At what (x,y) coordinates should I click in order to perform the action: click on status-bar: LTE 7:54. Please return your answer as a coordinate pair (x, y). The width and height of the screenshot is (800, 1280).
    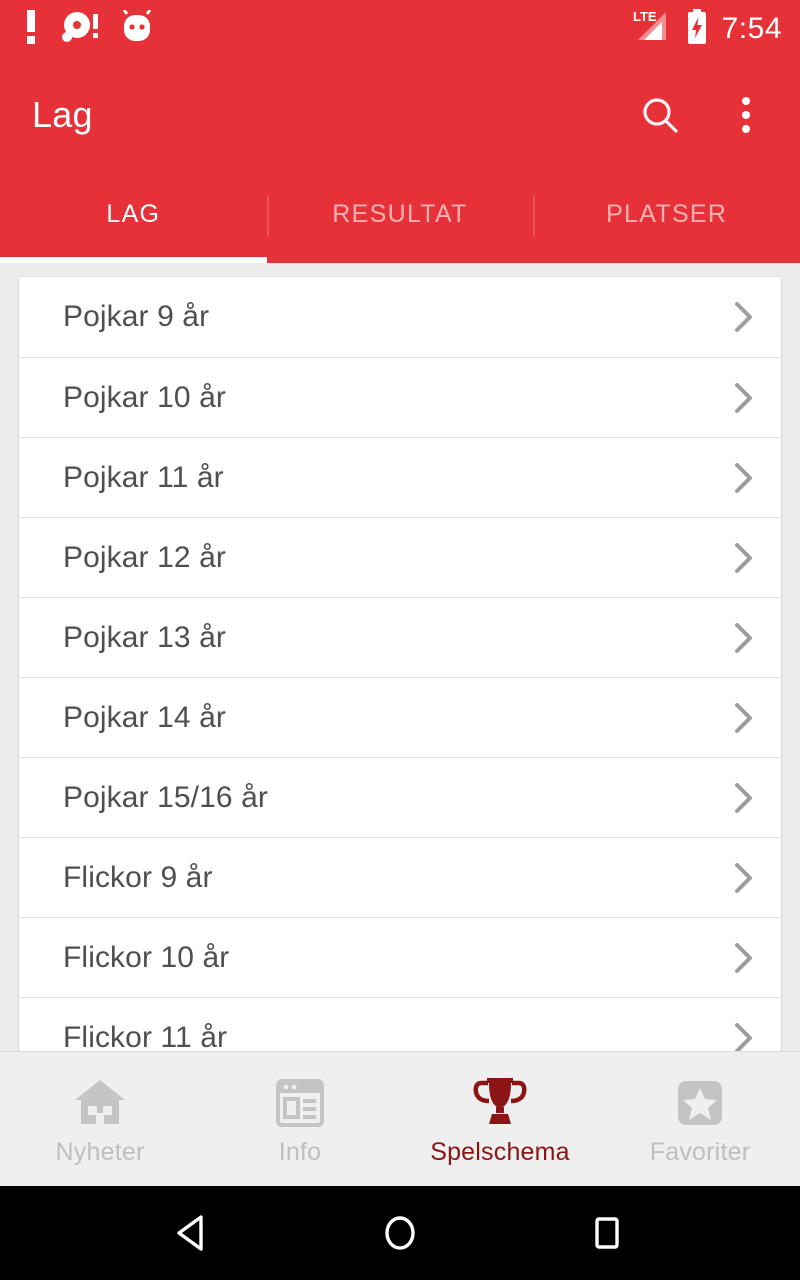
    Looking at the image, I should click on (400, 29).